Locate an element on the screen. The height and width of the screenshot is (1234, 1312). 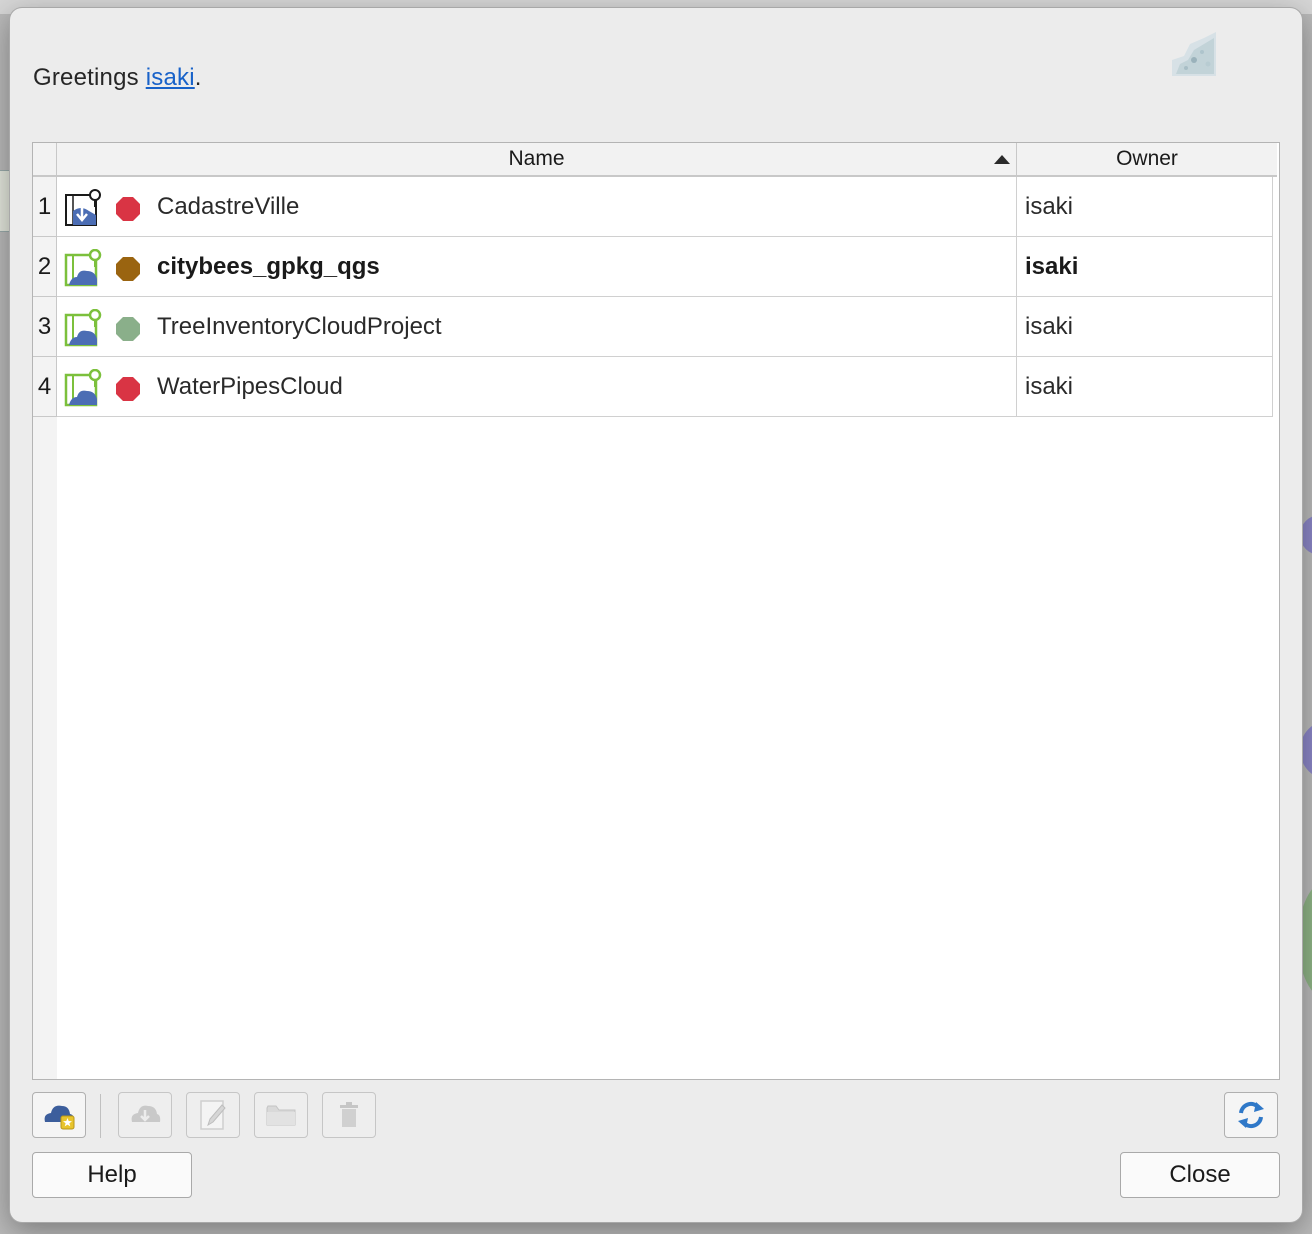
table-corner-button is located at coordinates (45, 160).